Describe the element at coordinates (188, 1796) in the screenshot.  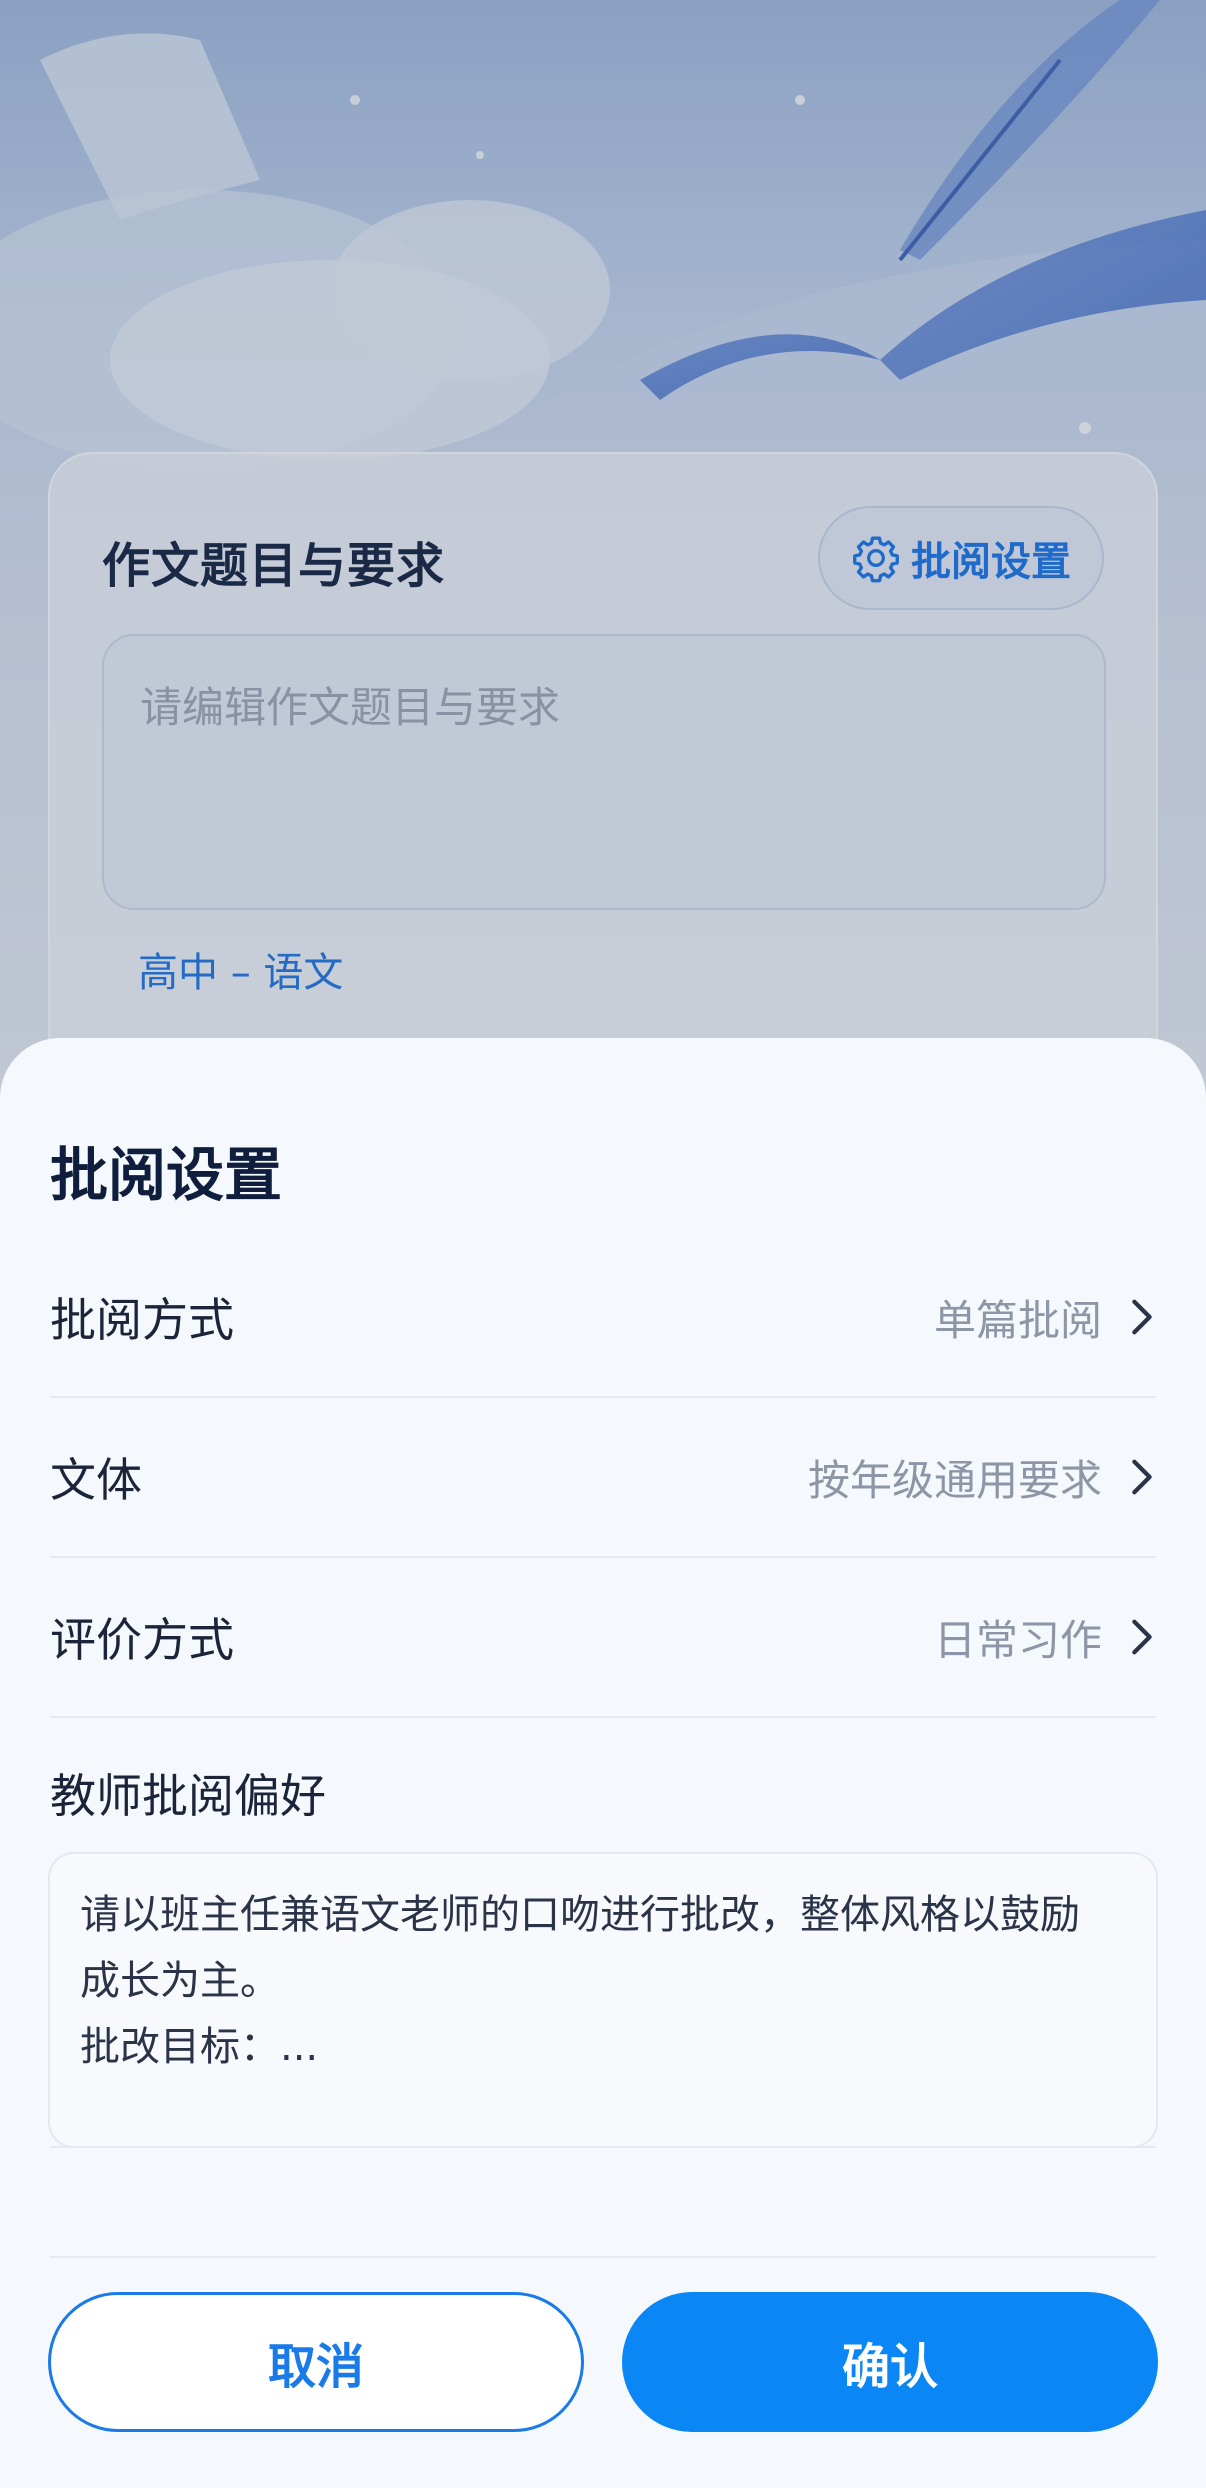
I see `teacher-preference-label: 教师批阅偏好` at that location.